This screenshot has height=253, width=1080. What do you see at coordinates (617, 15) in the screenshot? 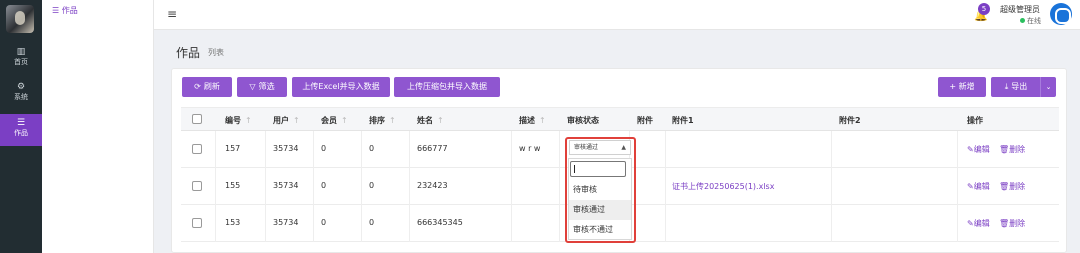
I see `top-header: ≡ 🔔 5 超级管理员 在线` at bounding box center [617, 15].